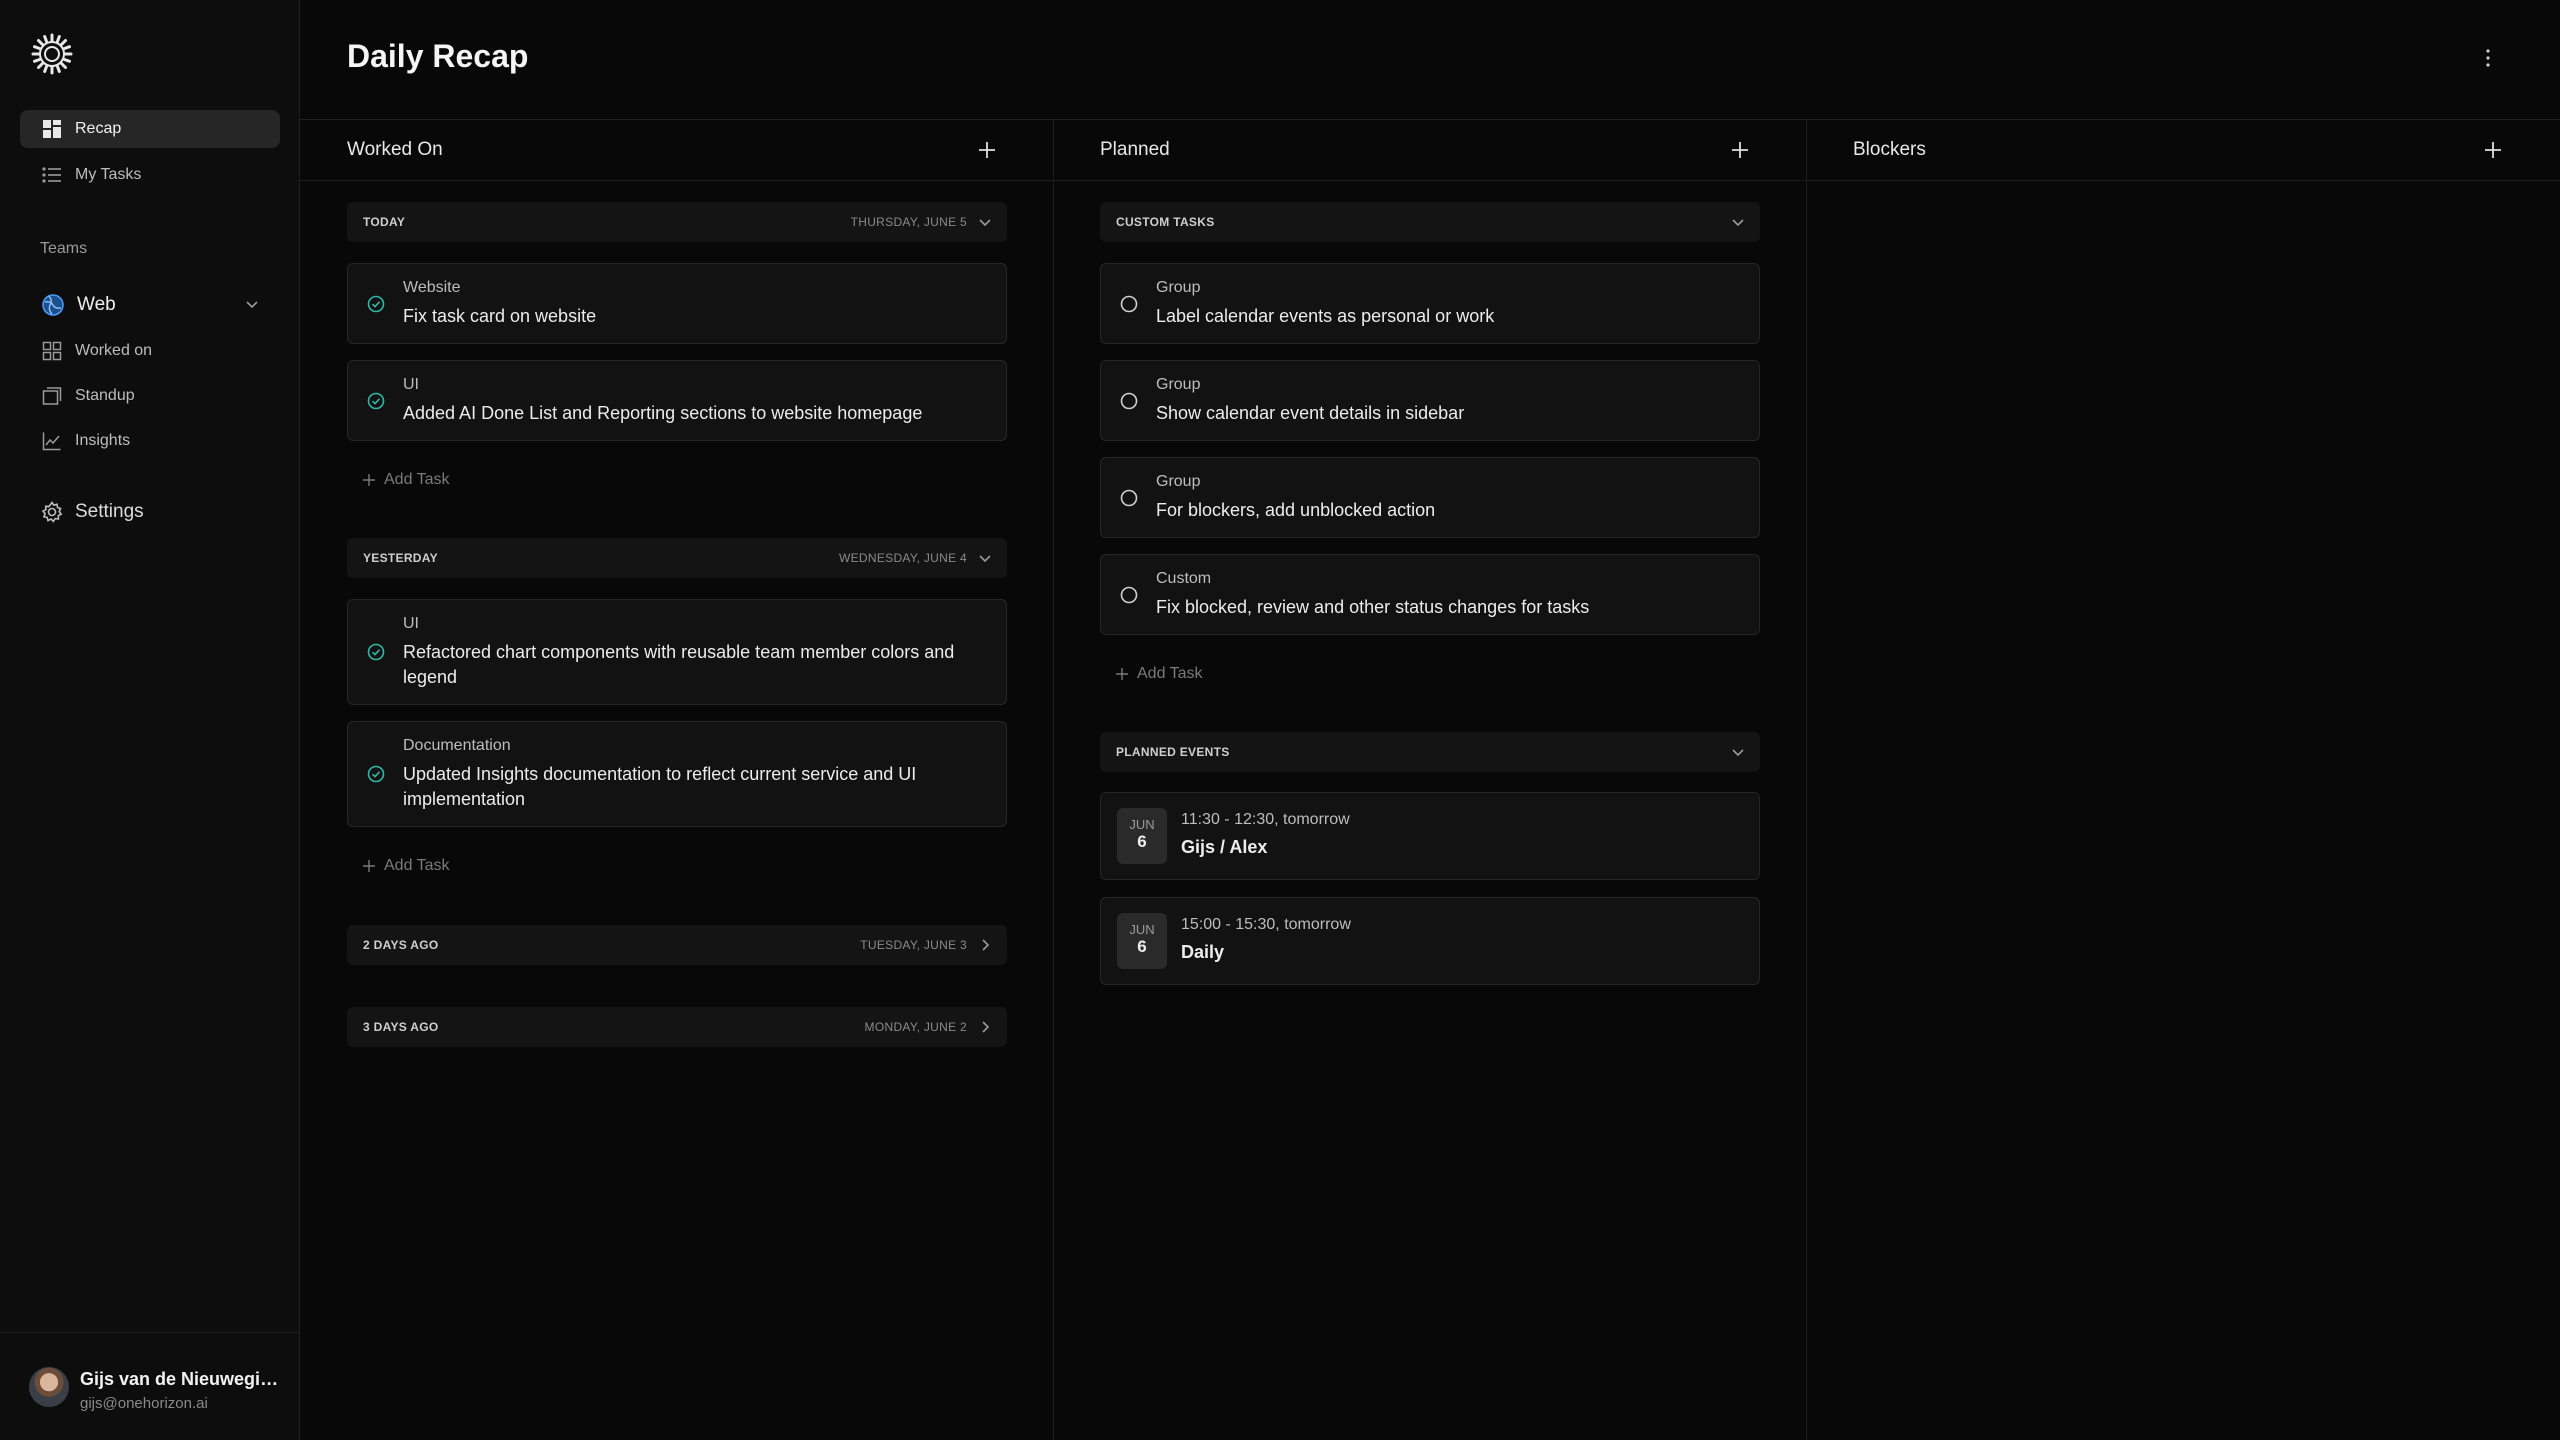 This screenshot has height=1440, width=2560. Describe the element at coordinates (1430, 941) in the screenshot. I see `event-card: JUN 6 15:00 - 15:30, tomorrow Daily` at that location.